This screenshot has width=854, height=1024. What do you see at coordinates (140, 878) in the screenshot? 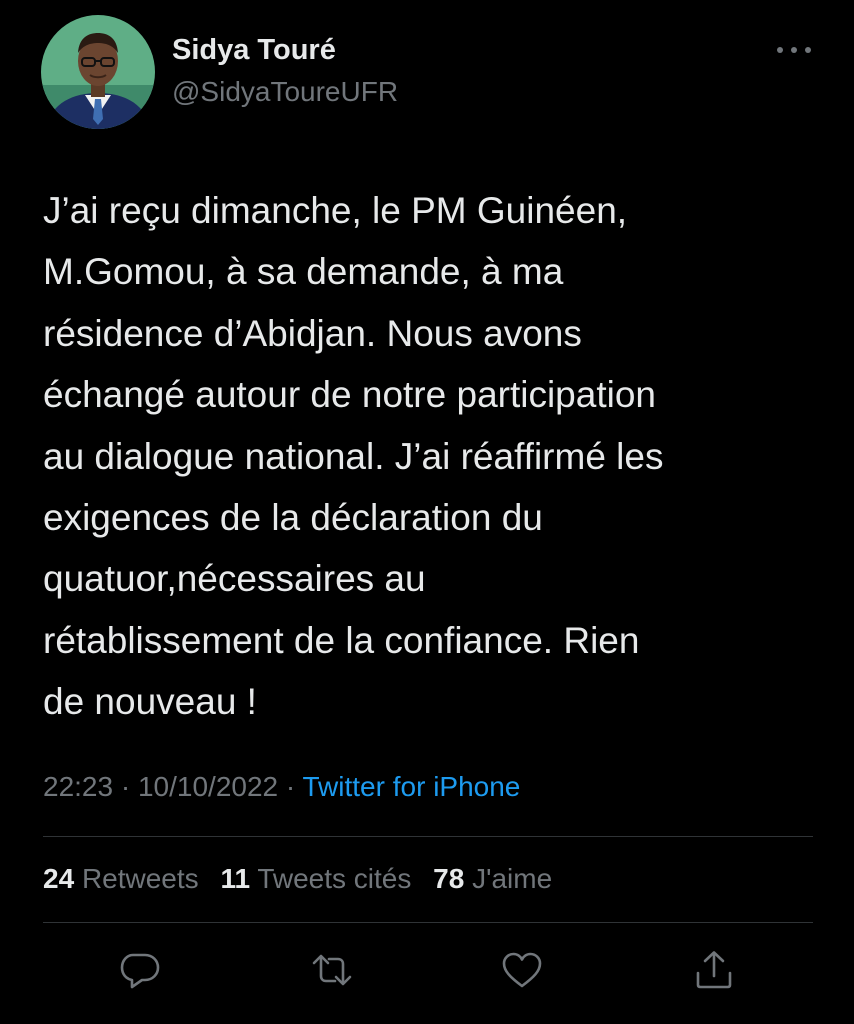
I see `retweets-label: Retweets` at bounding box center [140, 878].